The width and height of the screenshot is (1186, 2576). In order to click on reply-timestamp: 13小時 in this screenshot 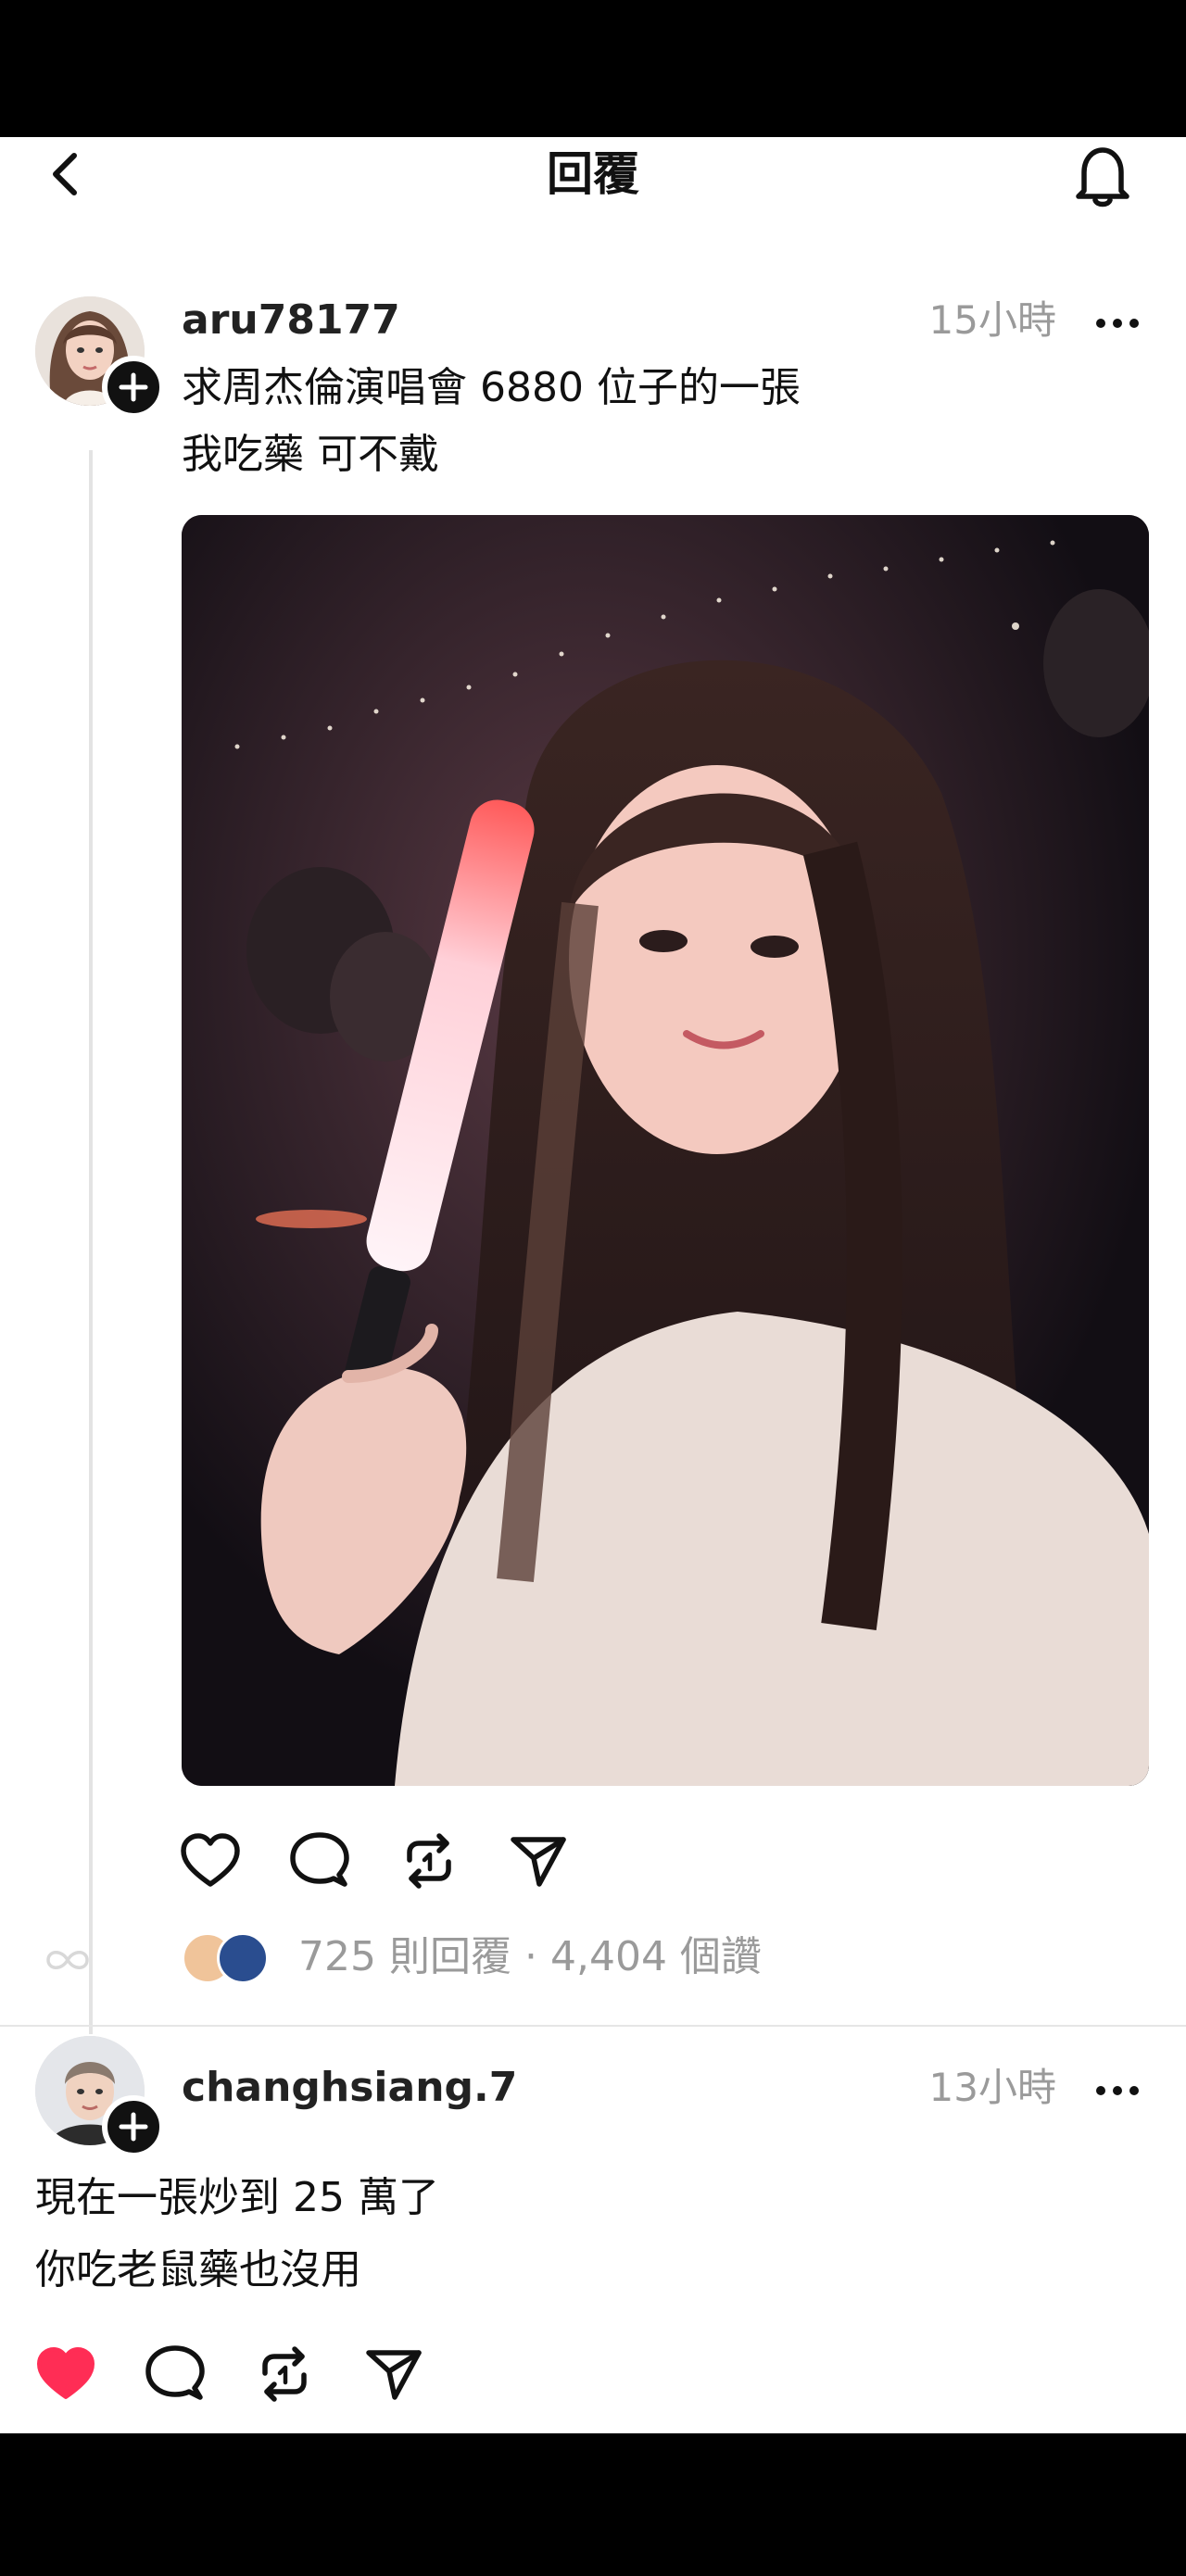, I will do `click(992, 2087)`.